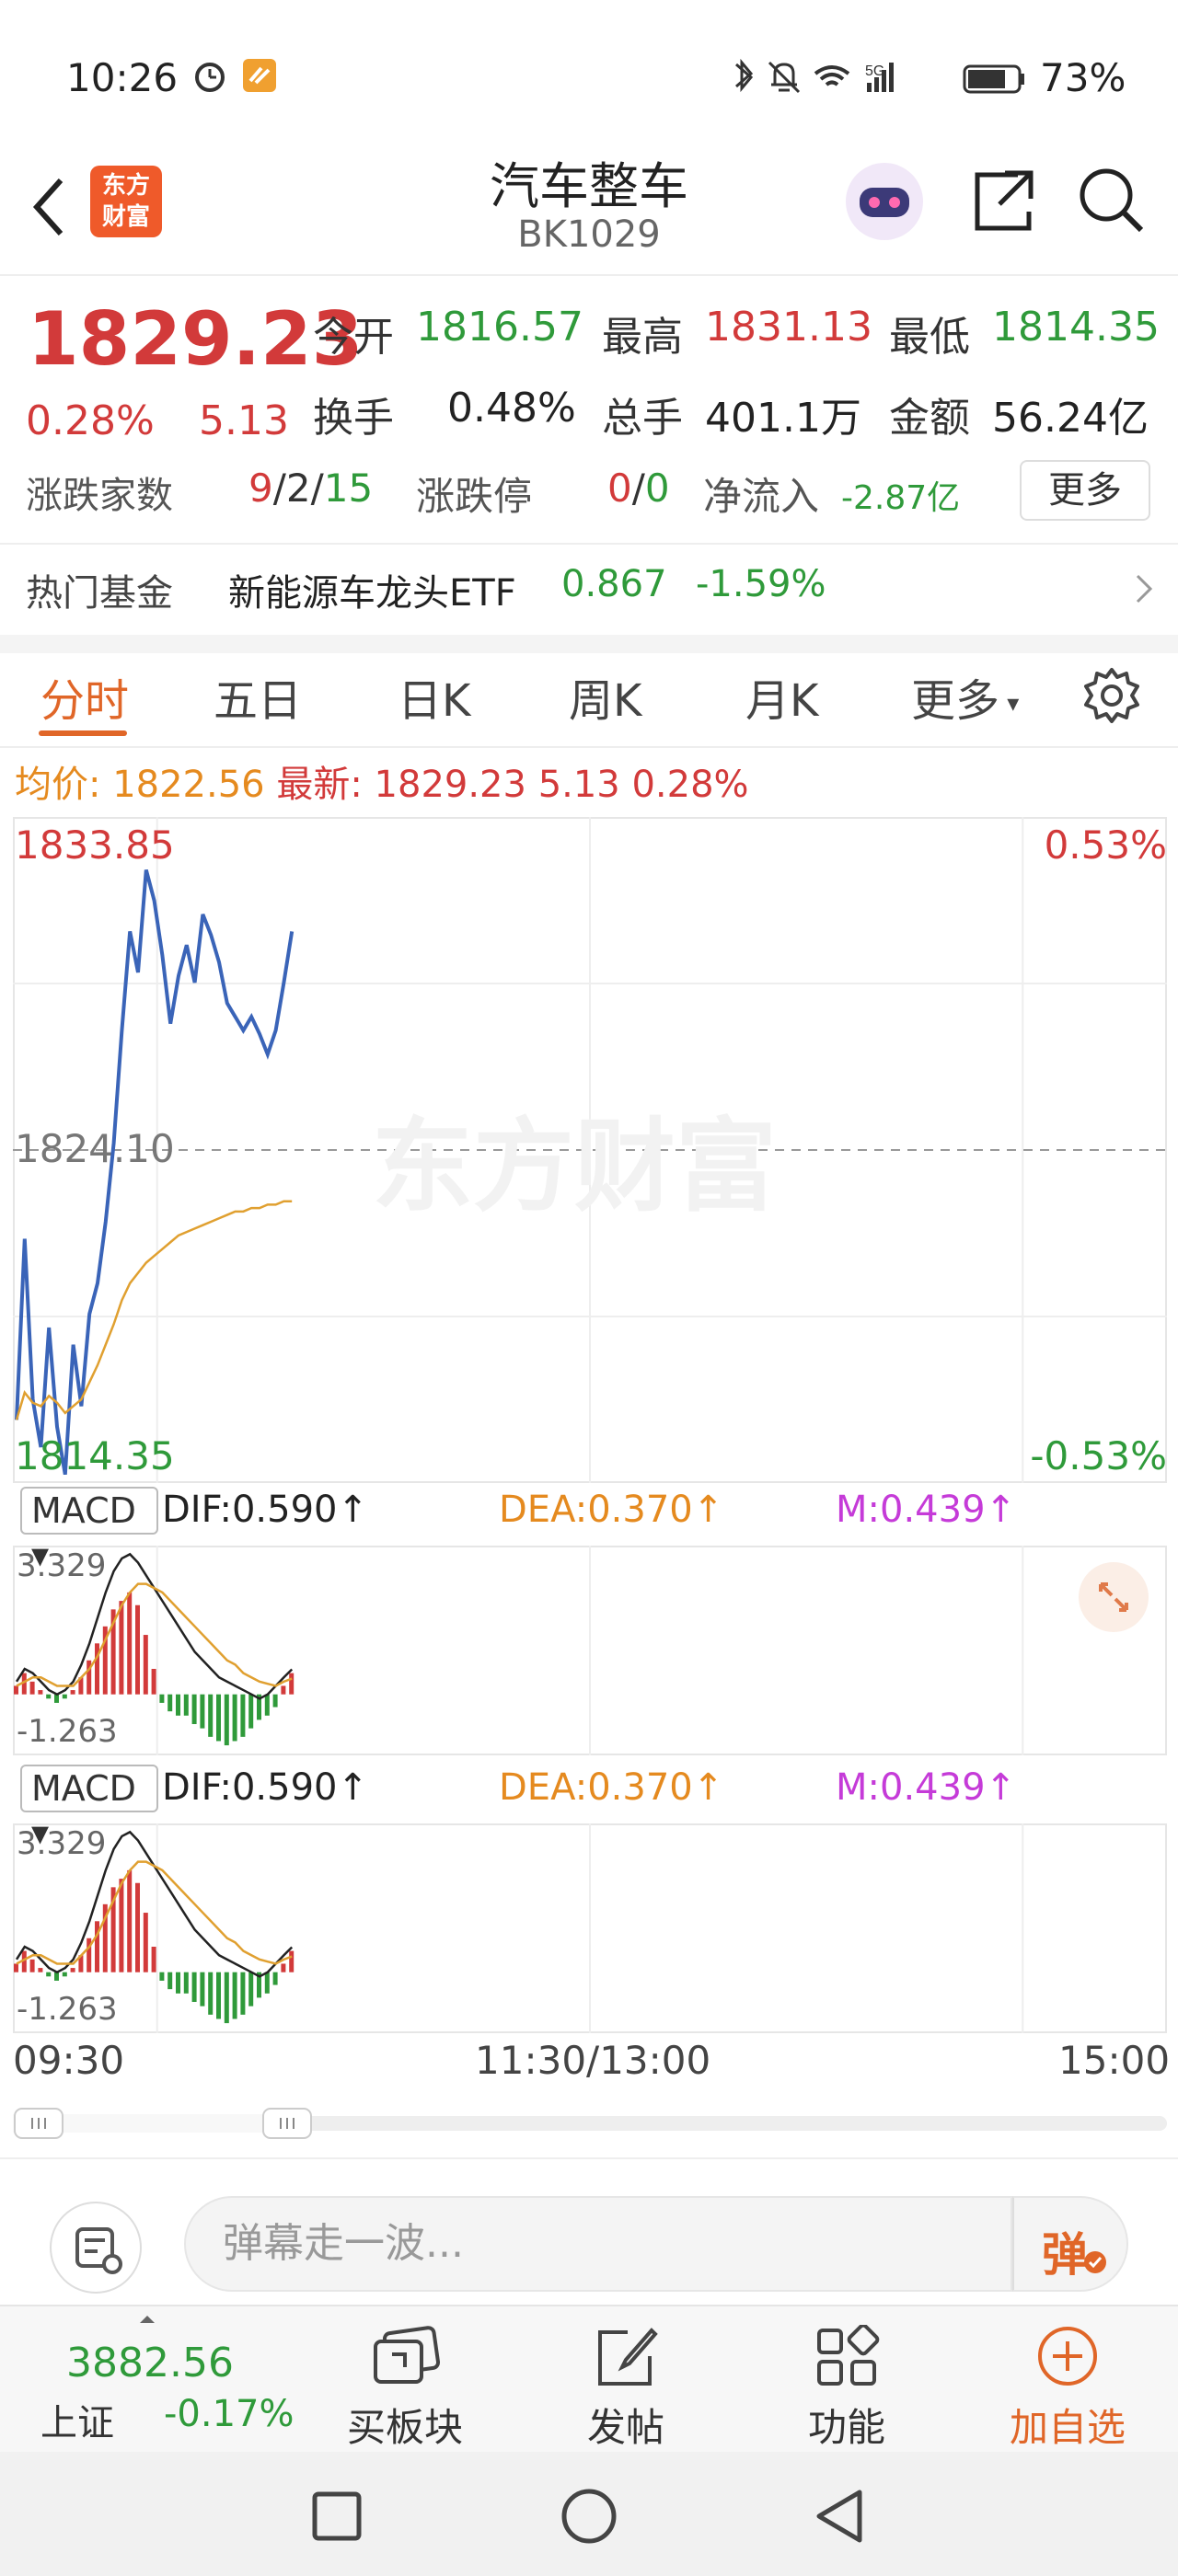  I want to click on danmu-bar: 弹幕走一波... 弹, so click(589, 2231).